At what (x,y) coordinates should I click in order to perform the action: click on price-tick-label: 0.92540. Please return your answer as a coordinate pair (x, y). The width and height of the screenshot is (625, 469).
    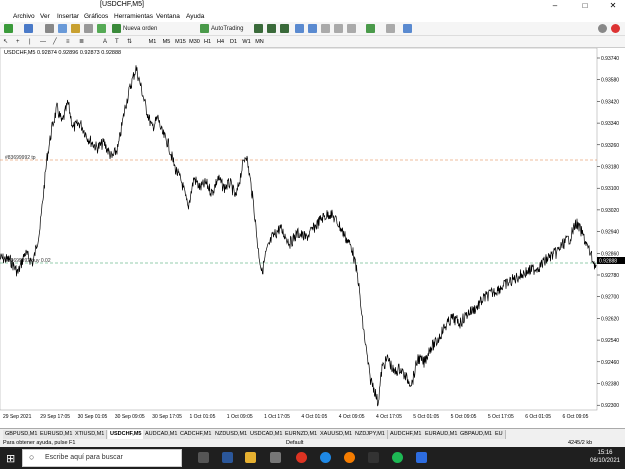
    Looking at the image, I should click on (610, 341).